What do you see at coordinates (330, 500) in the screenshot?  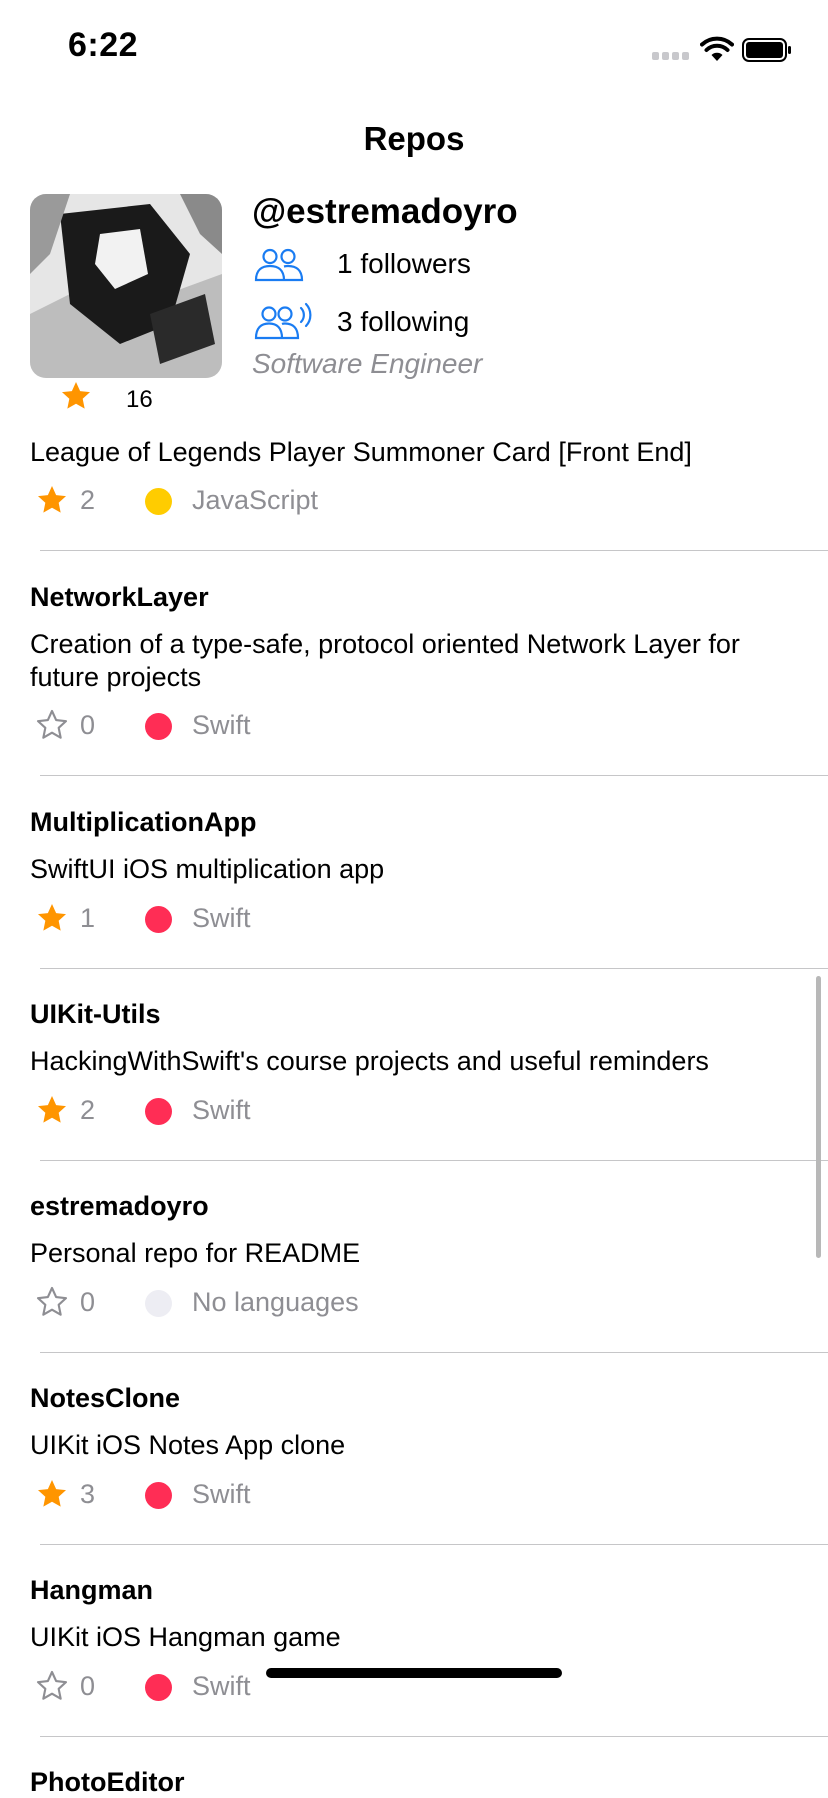 I see `repo-meta: 2 JavaScript` at bounding box center [330, 500].